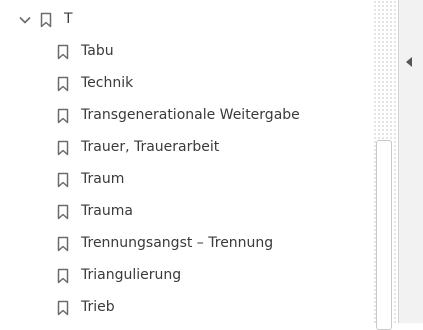  Describe the element at coordinates (25, 20) in the screenshot. I see `chevron-down-icon` at that location.